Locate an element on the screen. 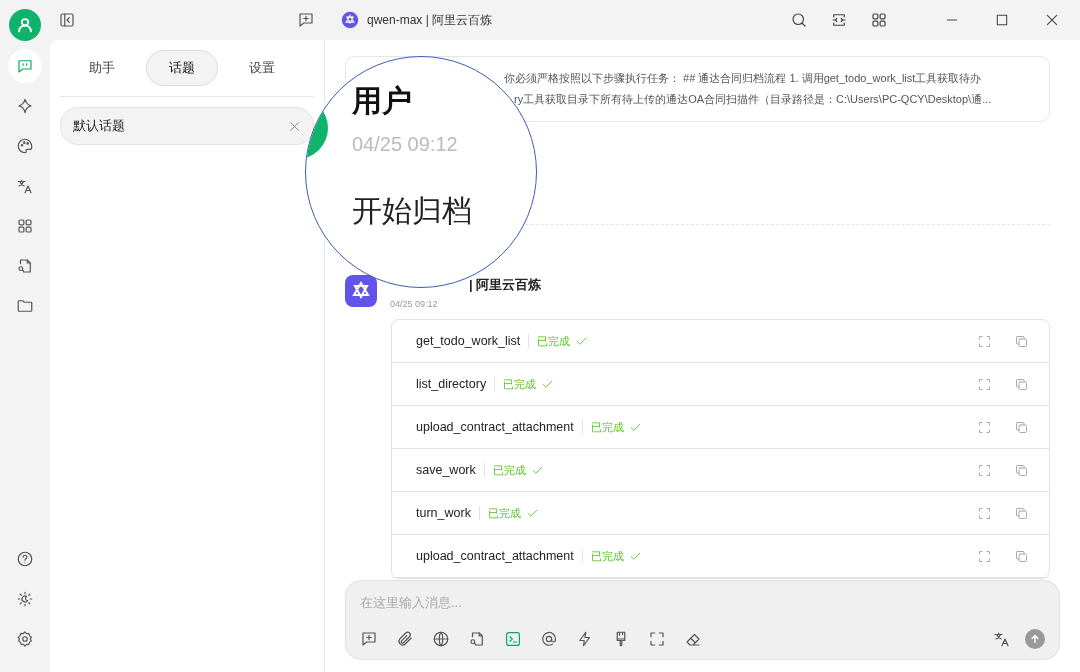 This screenshot has width=1080, height=672. paperclip-icon is located at coordinates (405, 639).